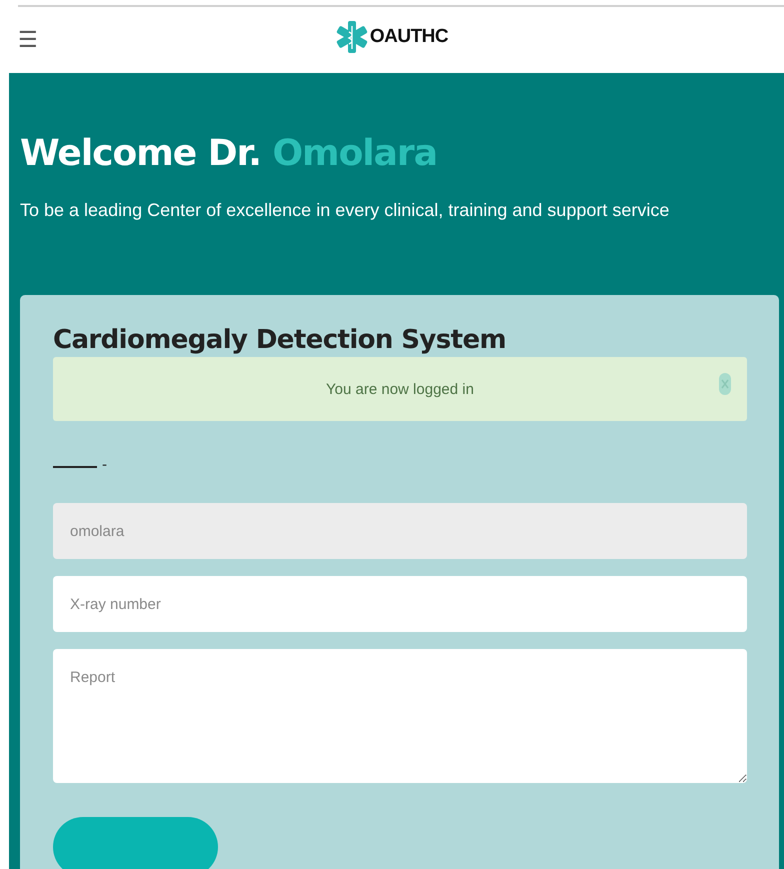 This screenshot has width=784, height=869. What do you see at coordinates (400, 716) in the screenshot?
I see `report-field: Report` at bounding box center [400, 716].